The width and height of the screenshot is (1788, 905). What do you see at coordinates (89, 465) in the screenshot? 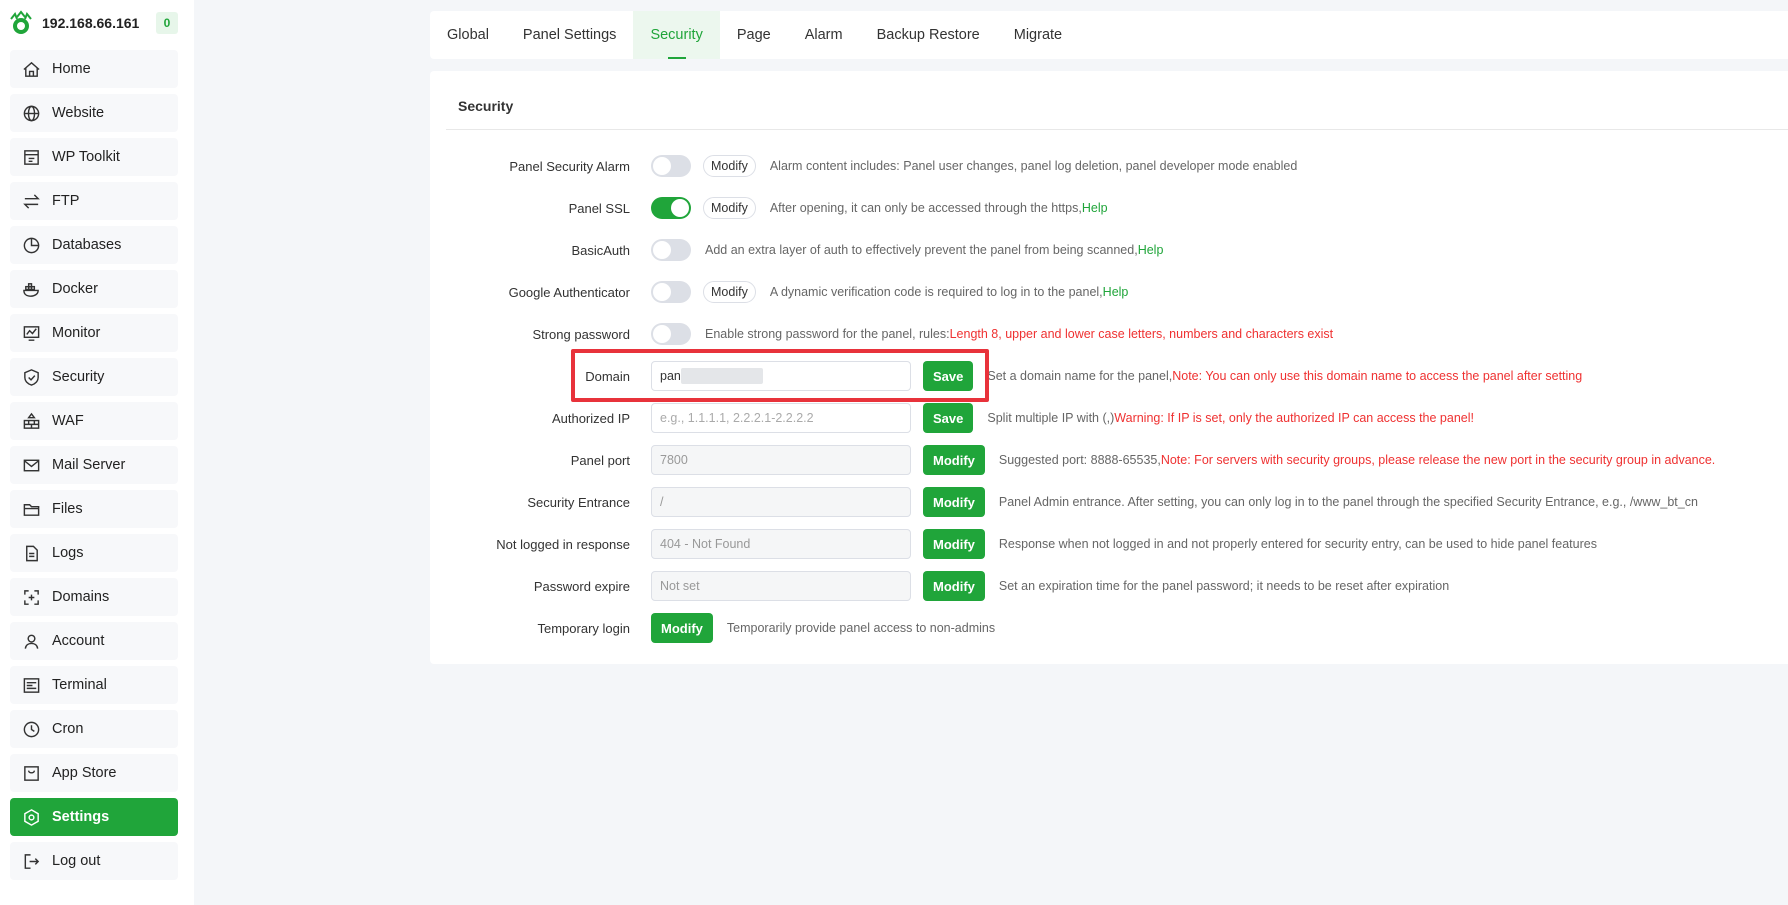
I see `sidebar-item-label: Mail Server` at bounding box center [89, 465].